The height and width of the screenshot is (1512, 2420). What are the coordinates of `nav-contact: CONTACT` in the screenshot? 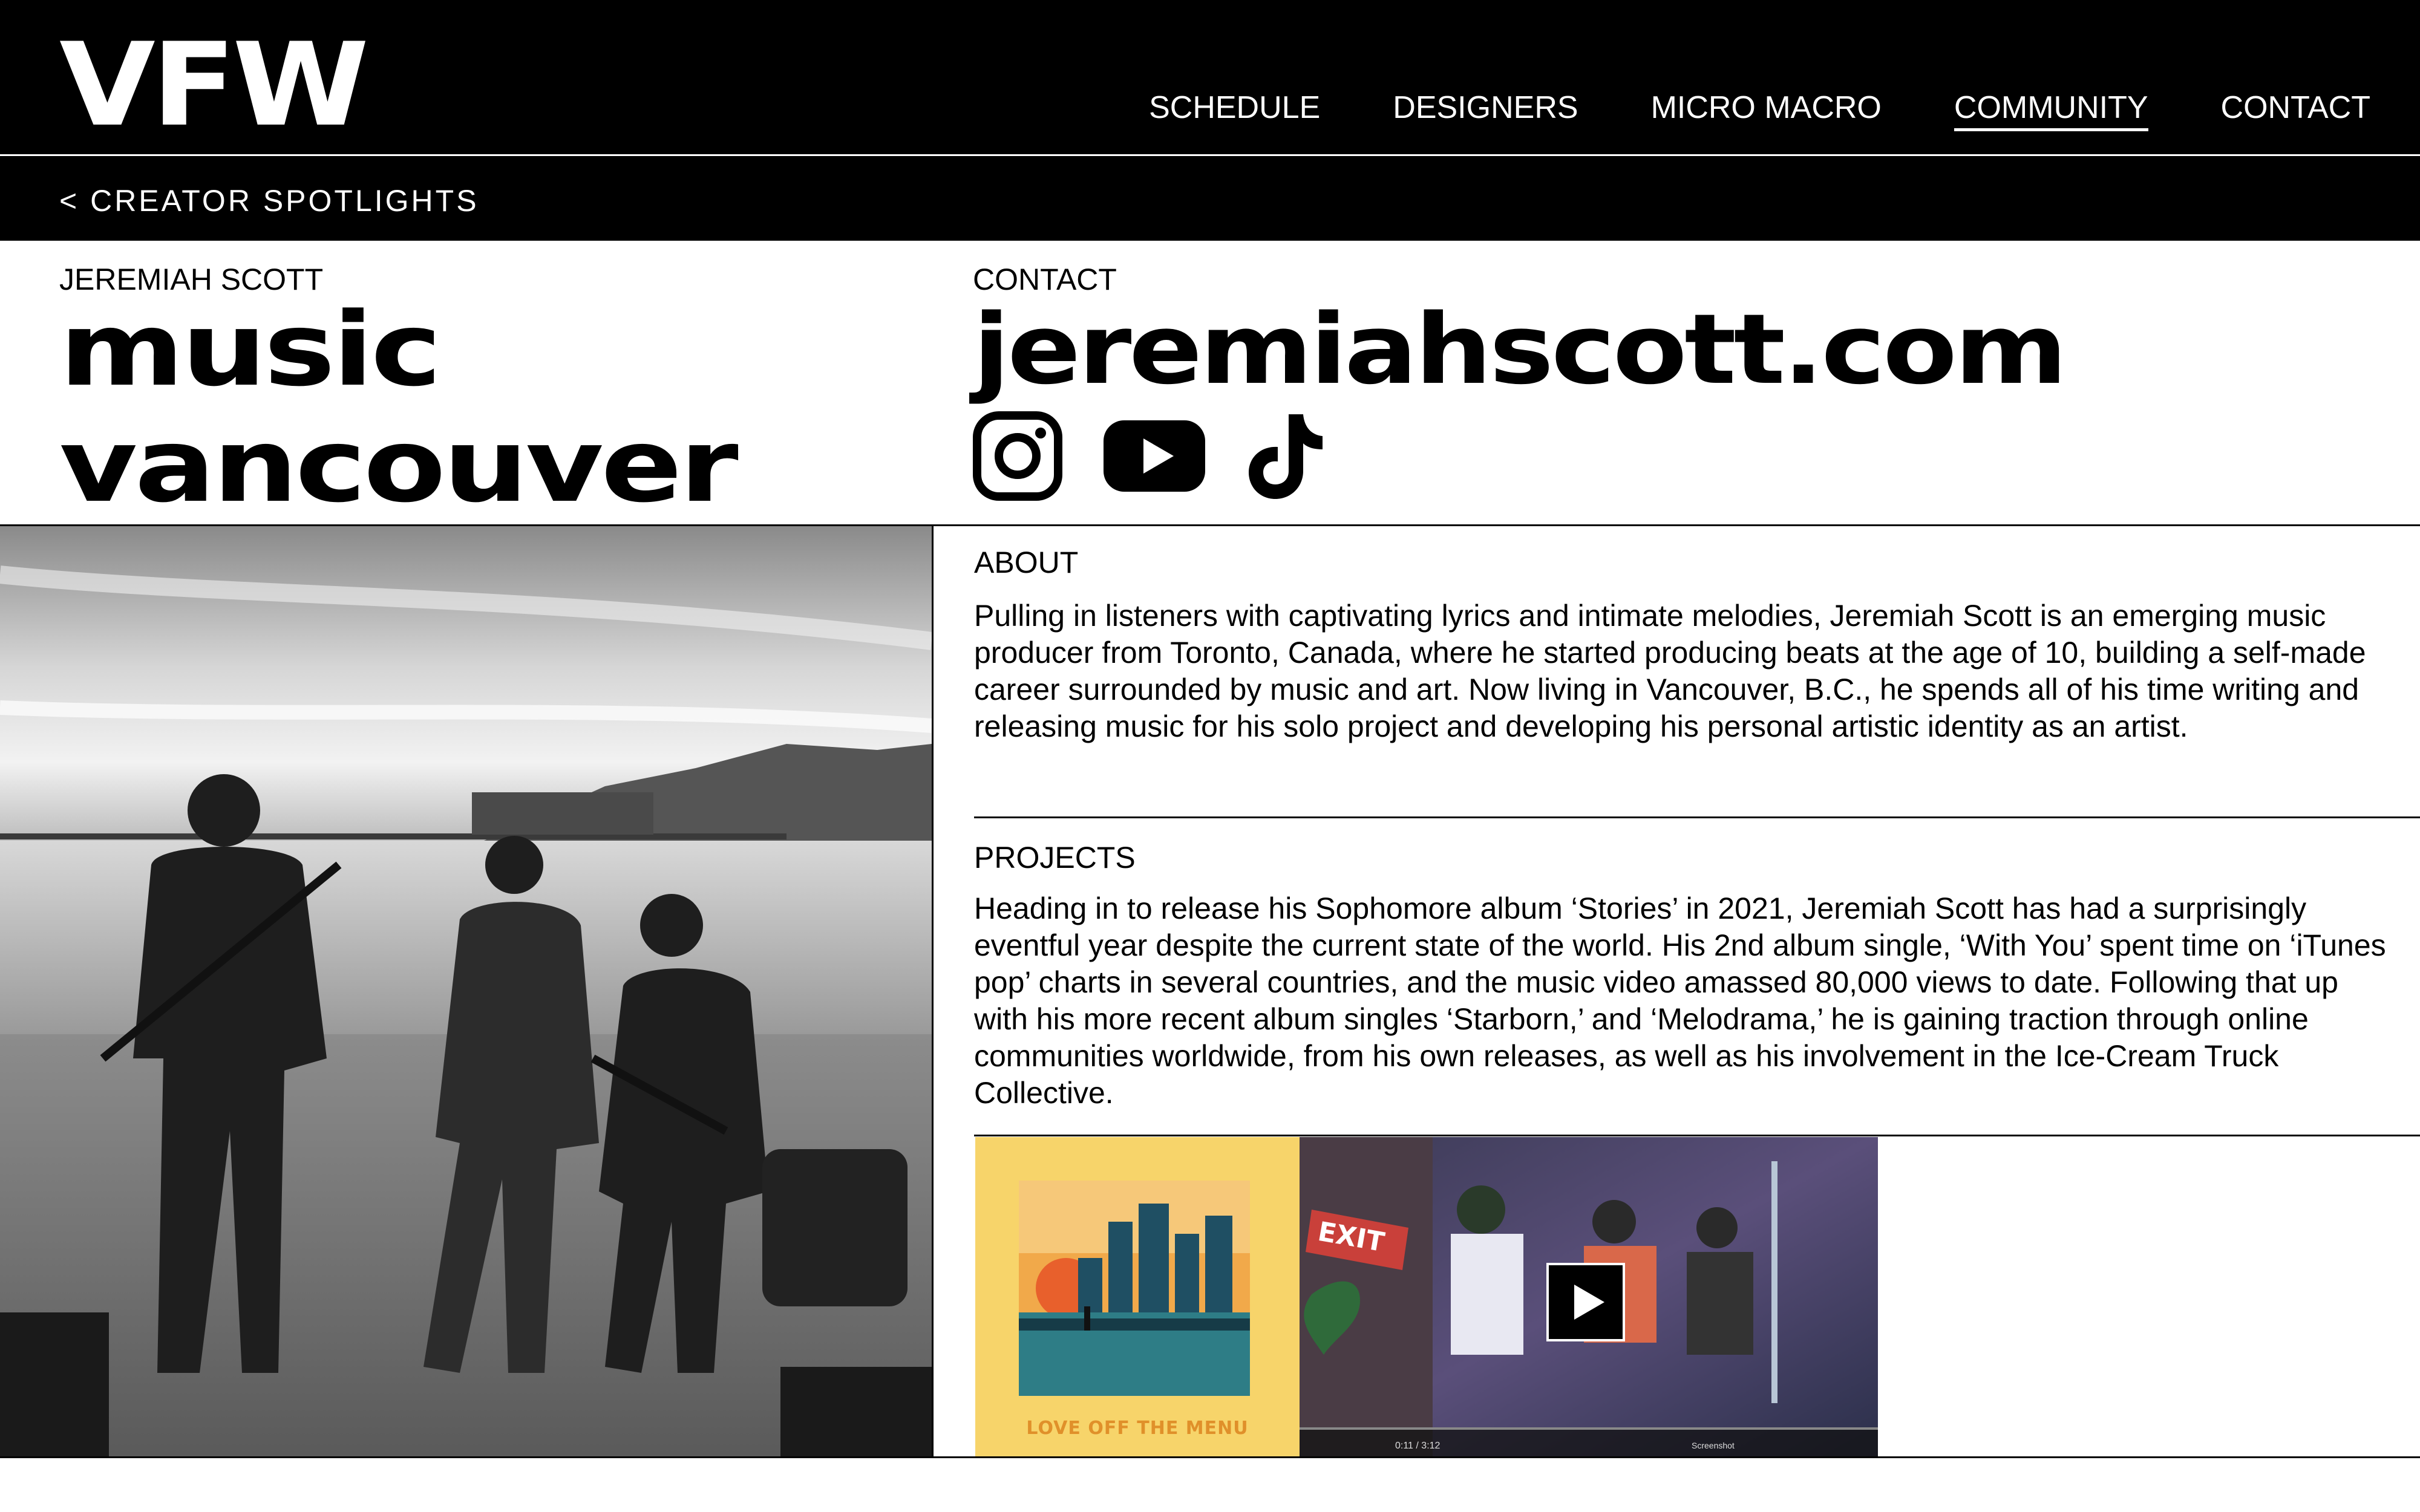 It's located at (2295, 110).